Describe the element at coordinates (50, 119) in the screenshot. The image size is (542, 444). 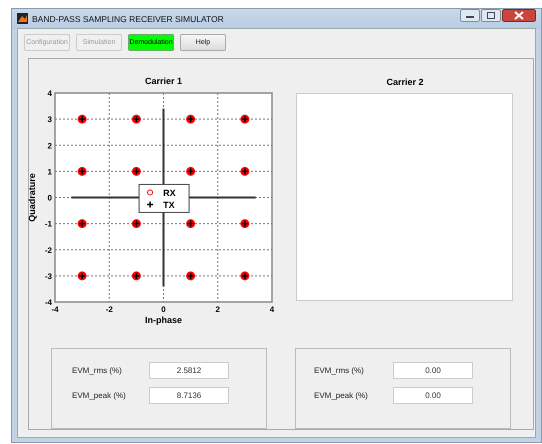
I see `tick-label: 3` at that location.